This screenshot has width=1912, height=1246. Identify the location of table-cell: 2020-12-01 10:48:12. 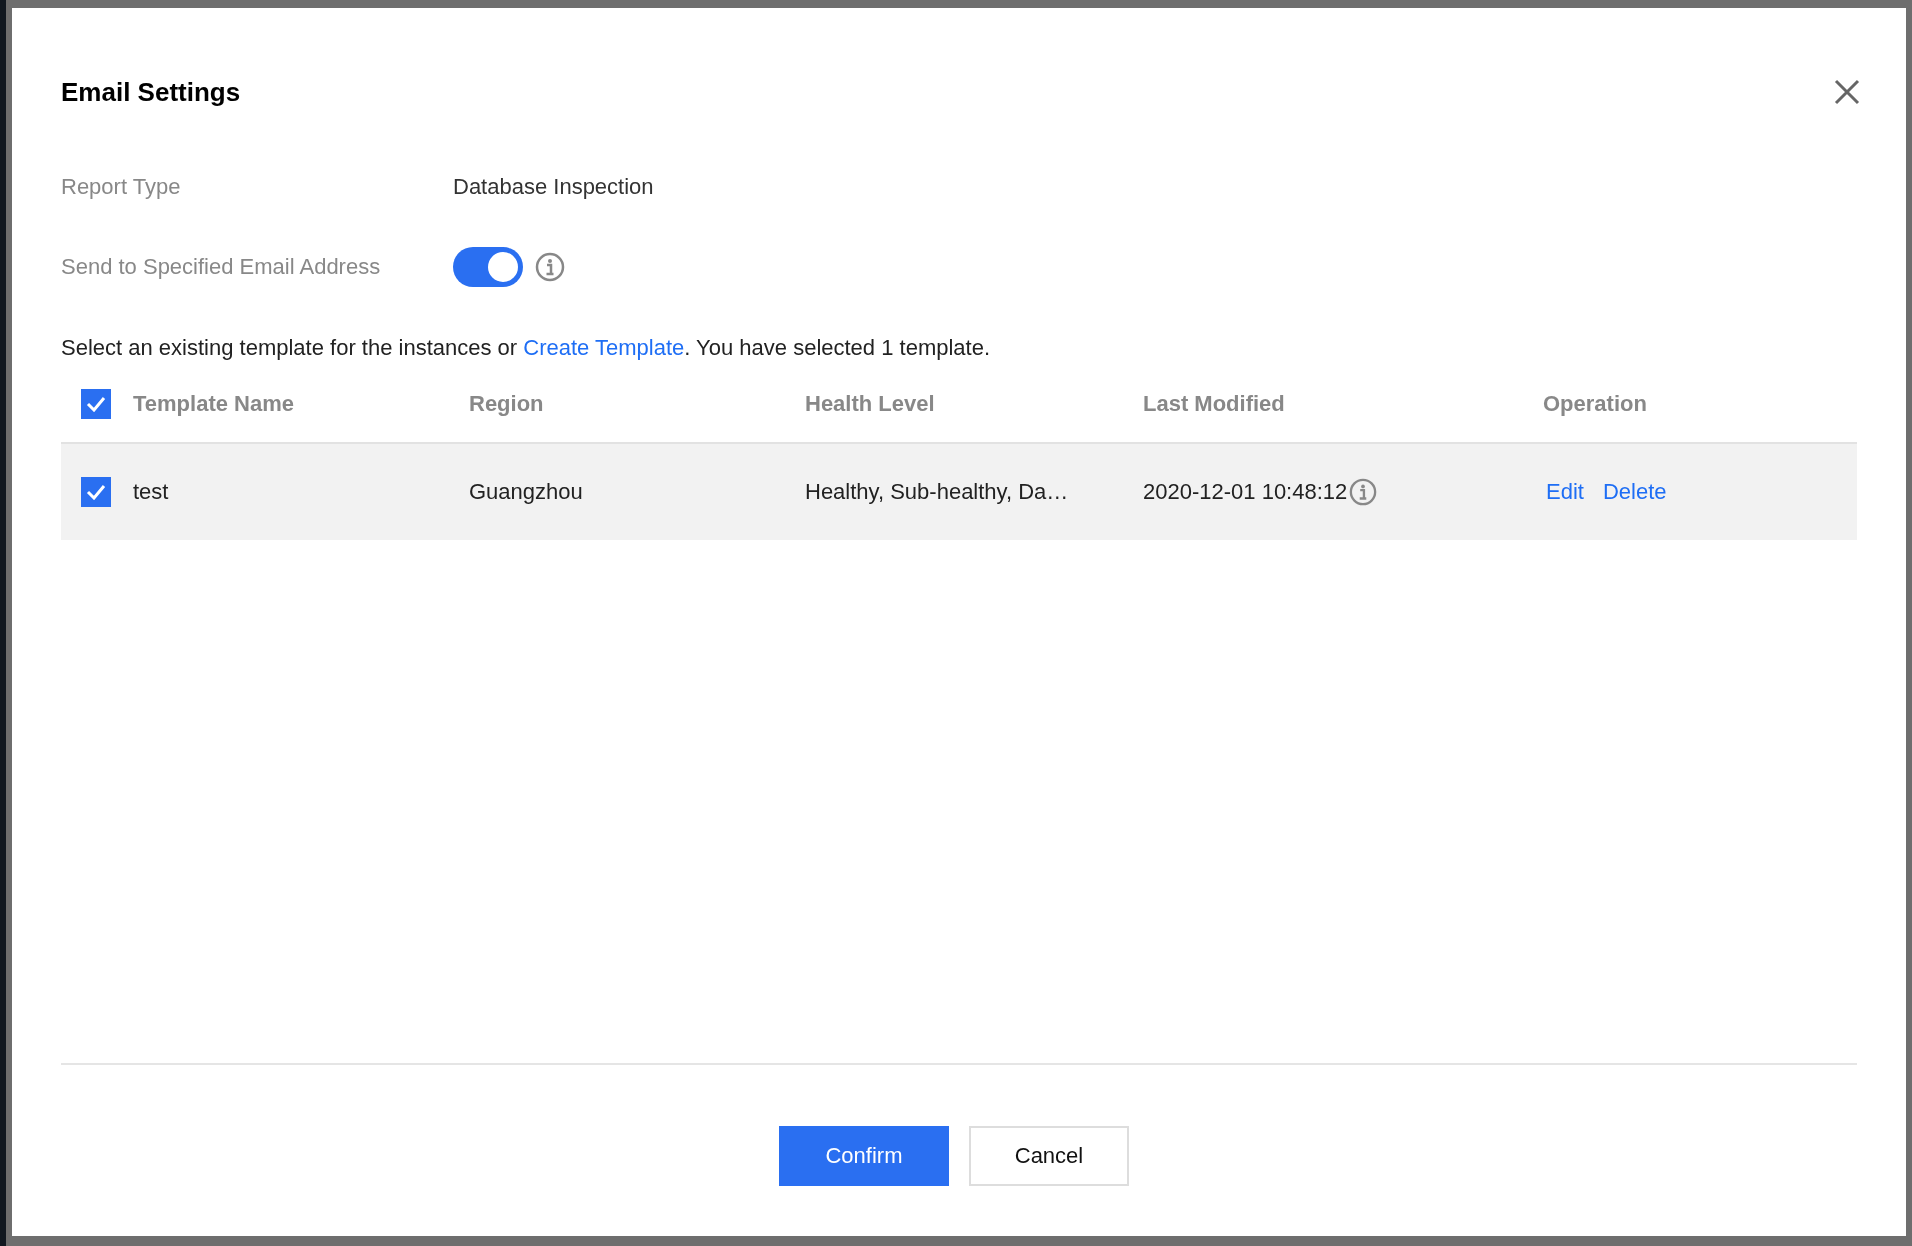
(1245, 492).